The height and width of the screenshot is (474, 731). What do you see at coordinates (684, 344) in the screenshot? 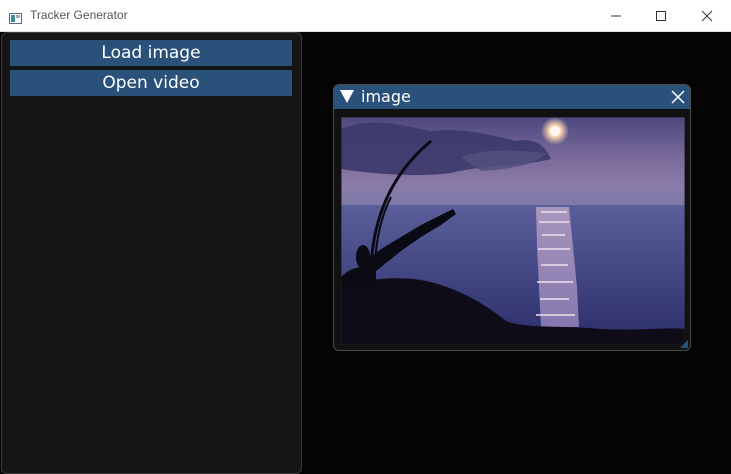
I see `resize-grip-icon` at bounding box center [684, 344].